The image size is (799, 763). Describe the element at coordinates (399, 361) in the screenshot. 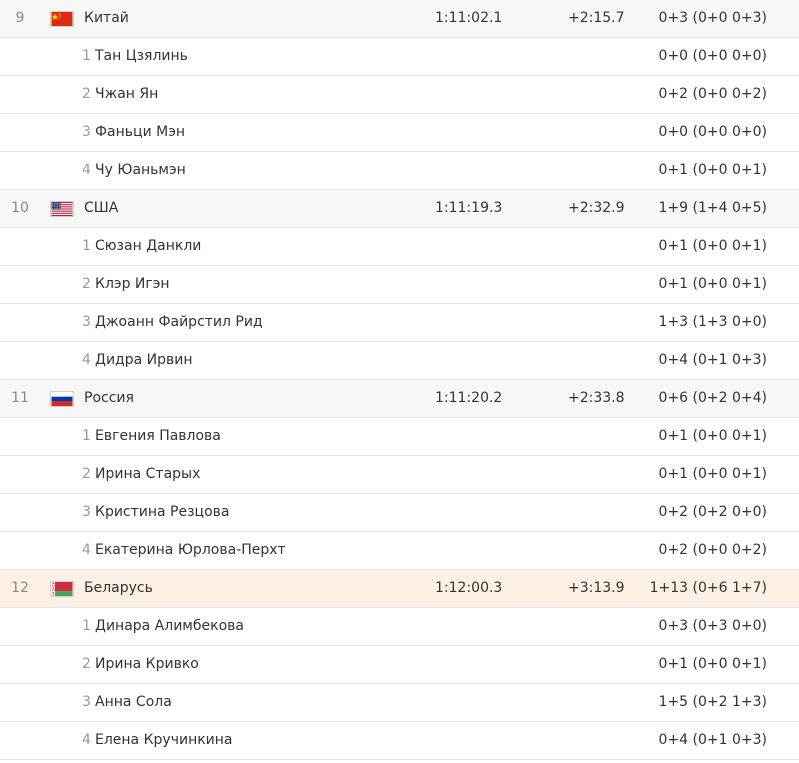

I see `athlete-row: 4 Дидра Ирвин 0+4 (0+1 0+3)` at that location.